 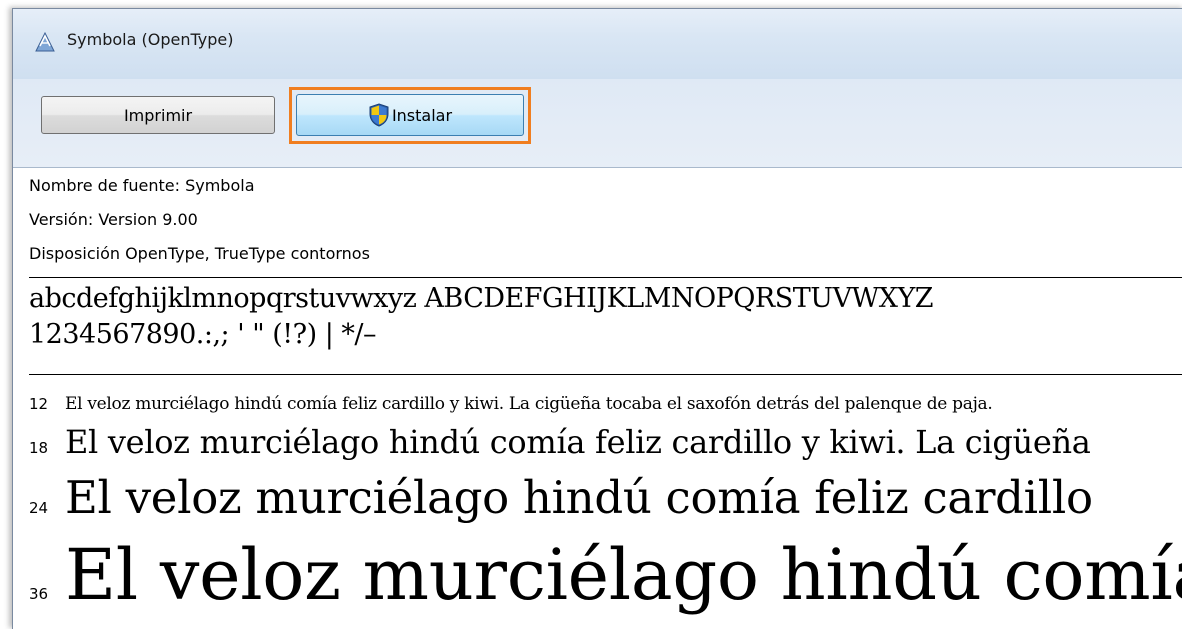 What do you see at coordinates (45, 41) in the screenshot?
I see `font-file-icon` at bounding box center [45, 41].